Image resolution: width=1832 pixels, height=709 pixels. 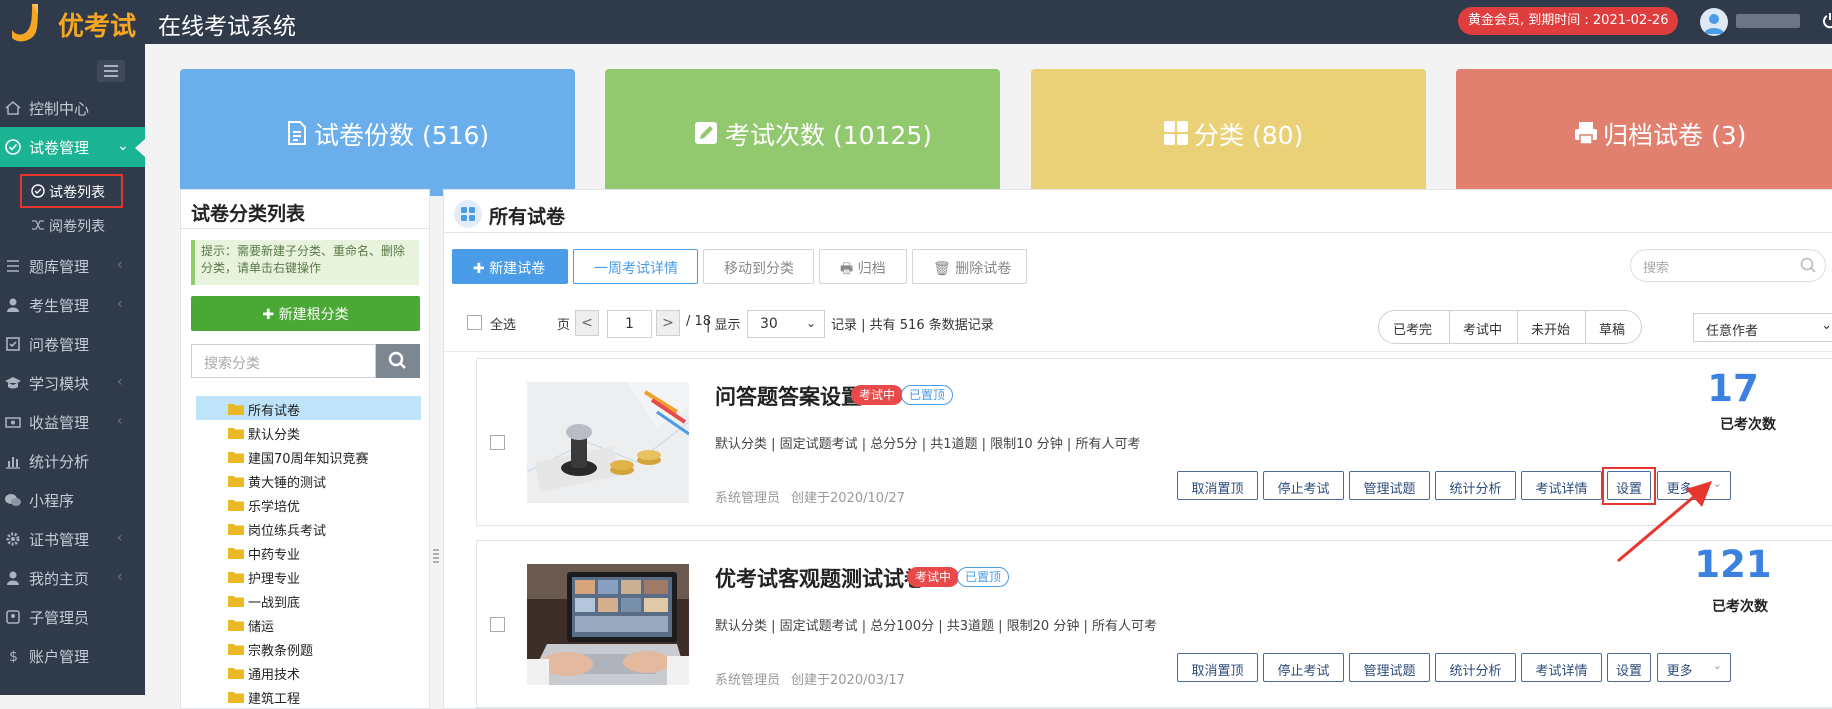 What do you see at coordinates (13, 500) in the screenshot?
I see `wechat-icon` at bounding box center [13, 500].